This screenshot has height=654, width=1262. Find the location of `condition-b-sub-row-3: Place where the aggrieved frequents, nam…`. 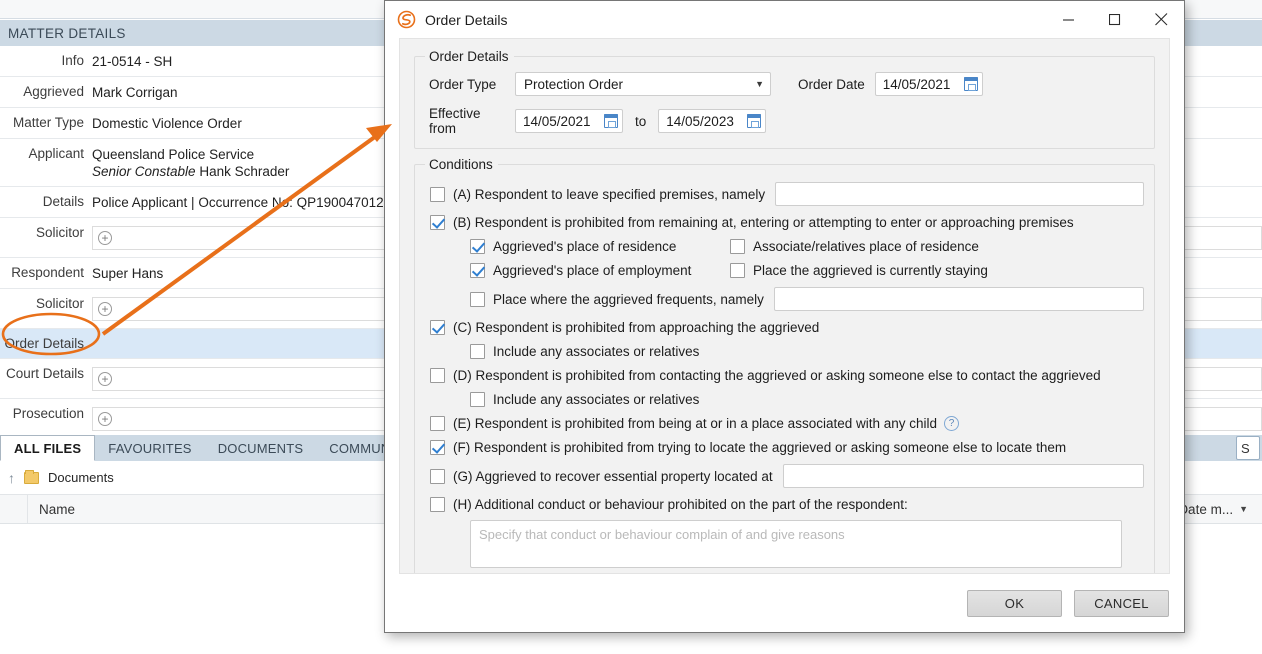

condition-b-sub-row-3: Place where the aggrieved frequents, nam… is located at coordinates (807, 299).